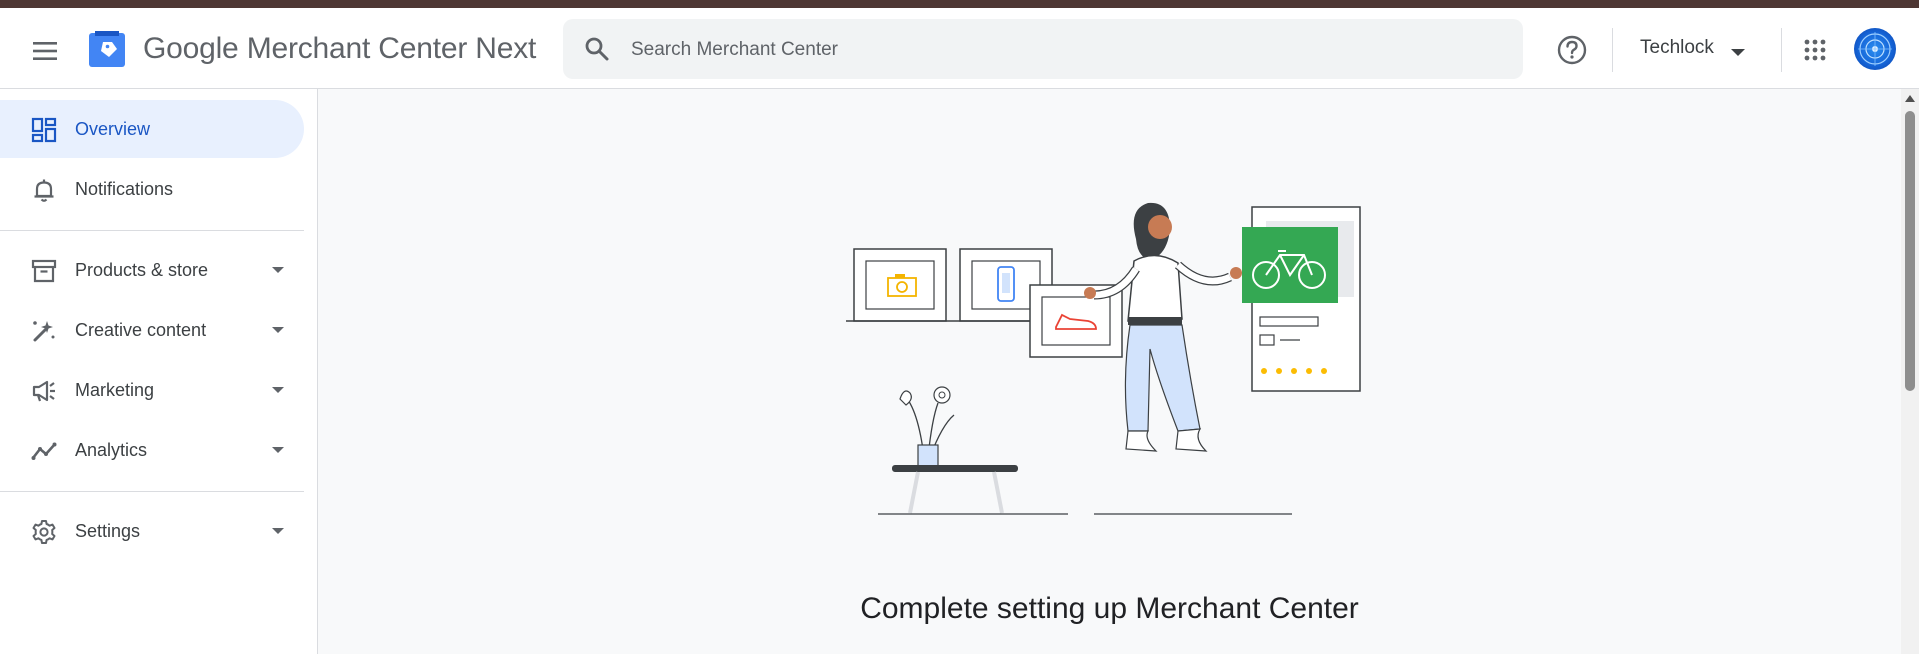  Describe the element at coordinates (955, 450) in the screenshot. I see `plant-table` at that location.